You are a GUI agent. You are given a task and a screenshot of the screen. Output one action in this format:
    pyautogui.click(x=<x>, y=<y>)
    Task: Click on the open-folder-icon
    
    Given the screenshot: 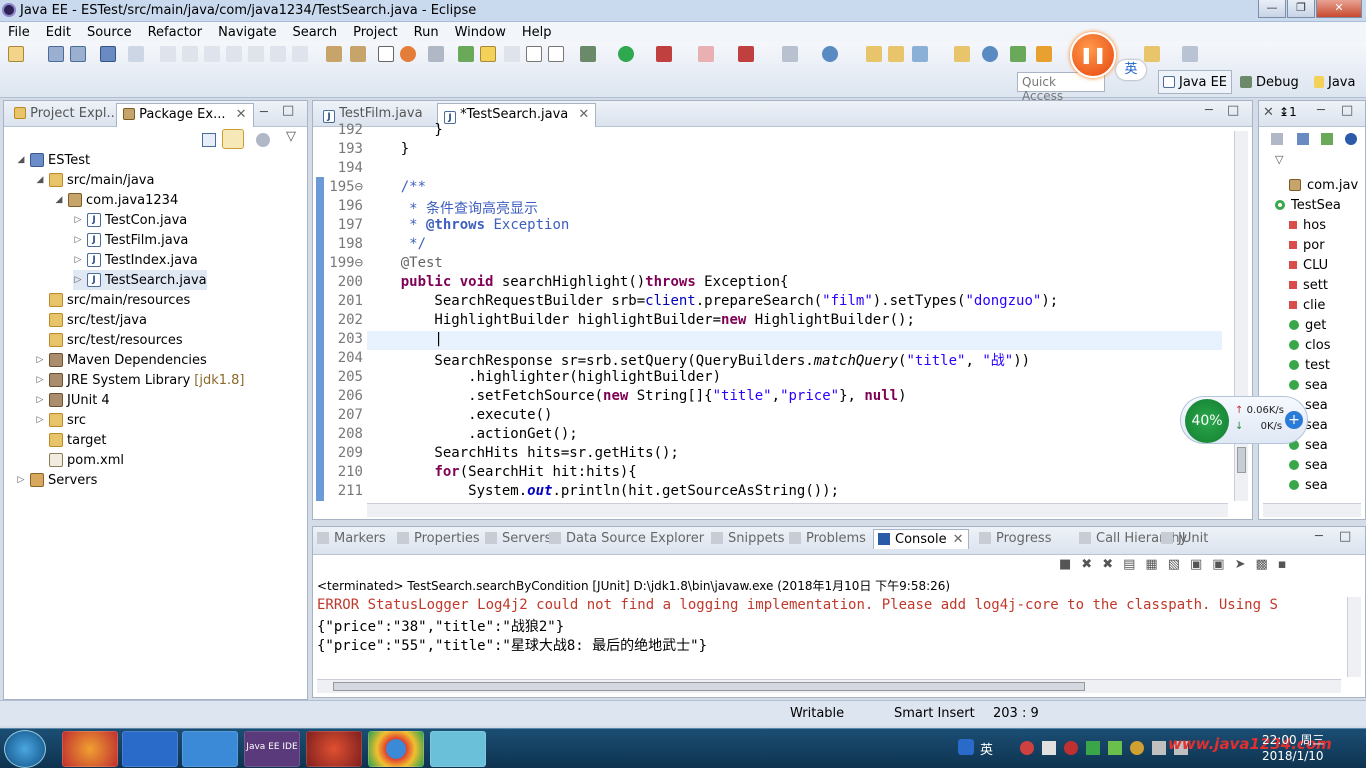 What is the action you would take?
    pyautogui.click(x=874, y=54)
    